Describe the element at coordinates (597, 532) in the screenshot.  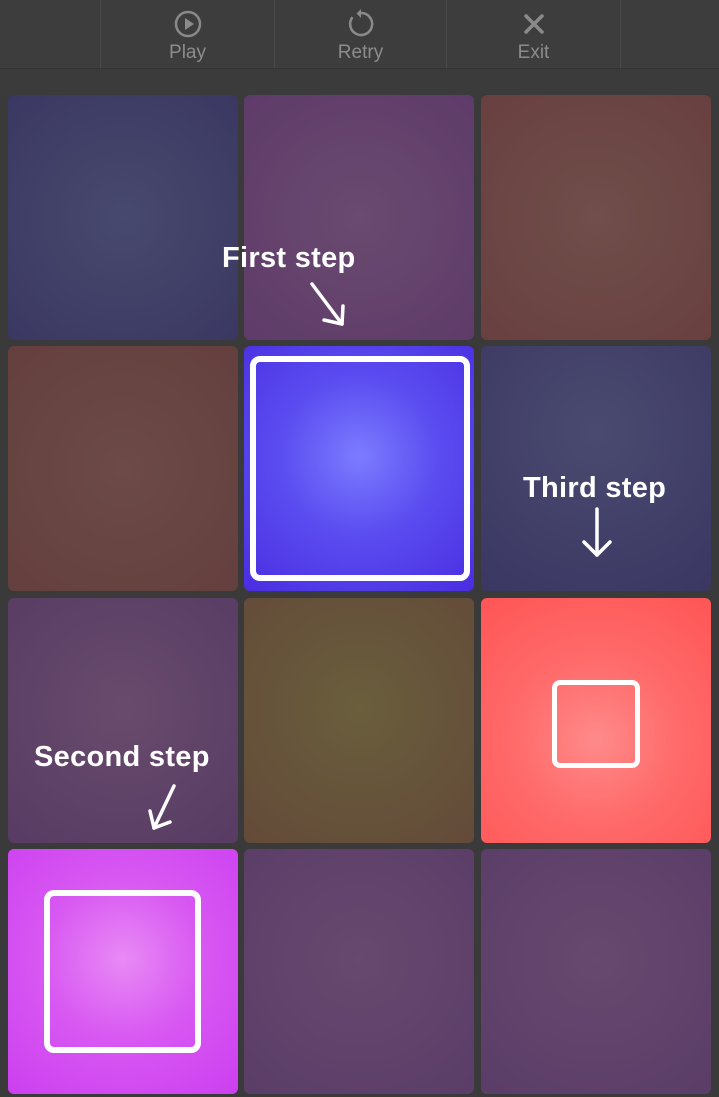
I see `arrow-third-step-icon` at that location.